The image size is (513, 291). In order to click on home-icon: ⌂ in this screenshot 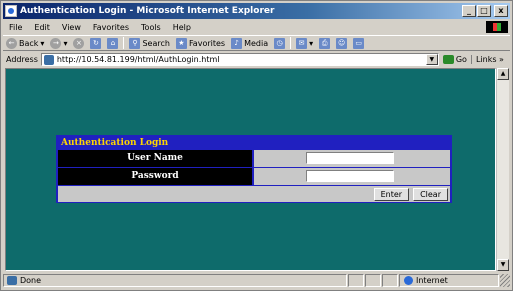, I will do `click(113, 43)`.